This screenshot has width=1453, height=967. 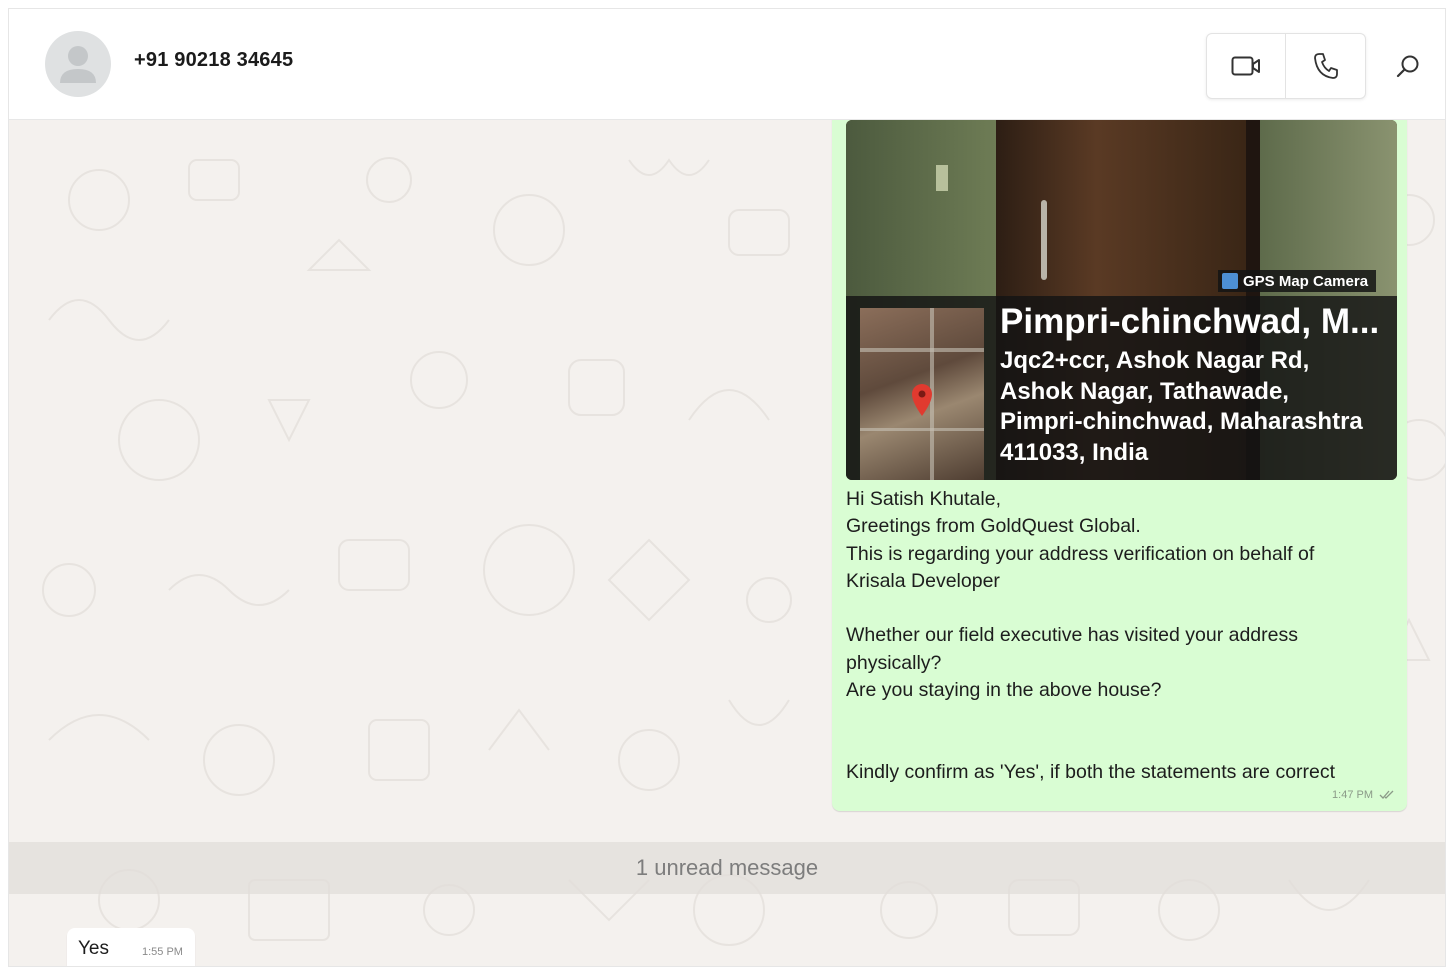 I want to click on address-line: Jqc2+ccr, Ashok Nagar Rd,, so click(x=1155, y=360).